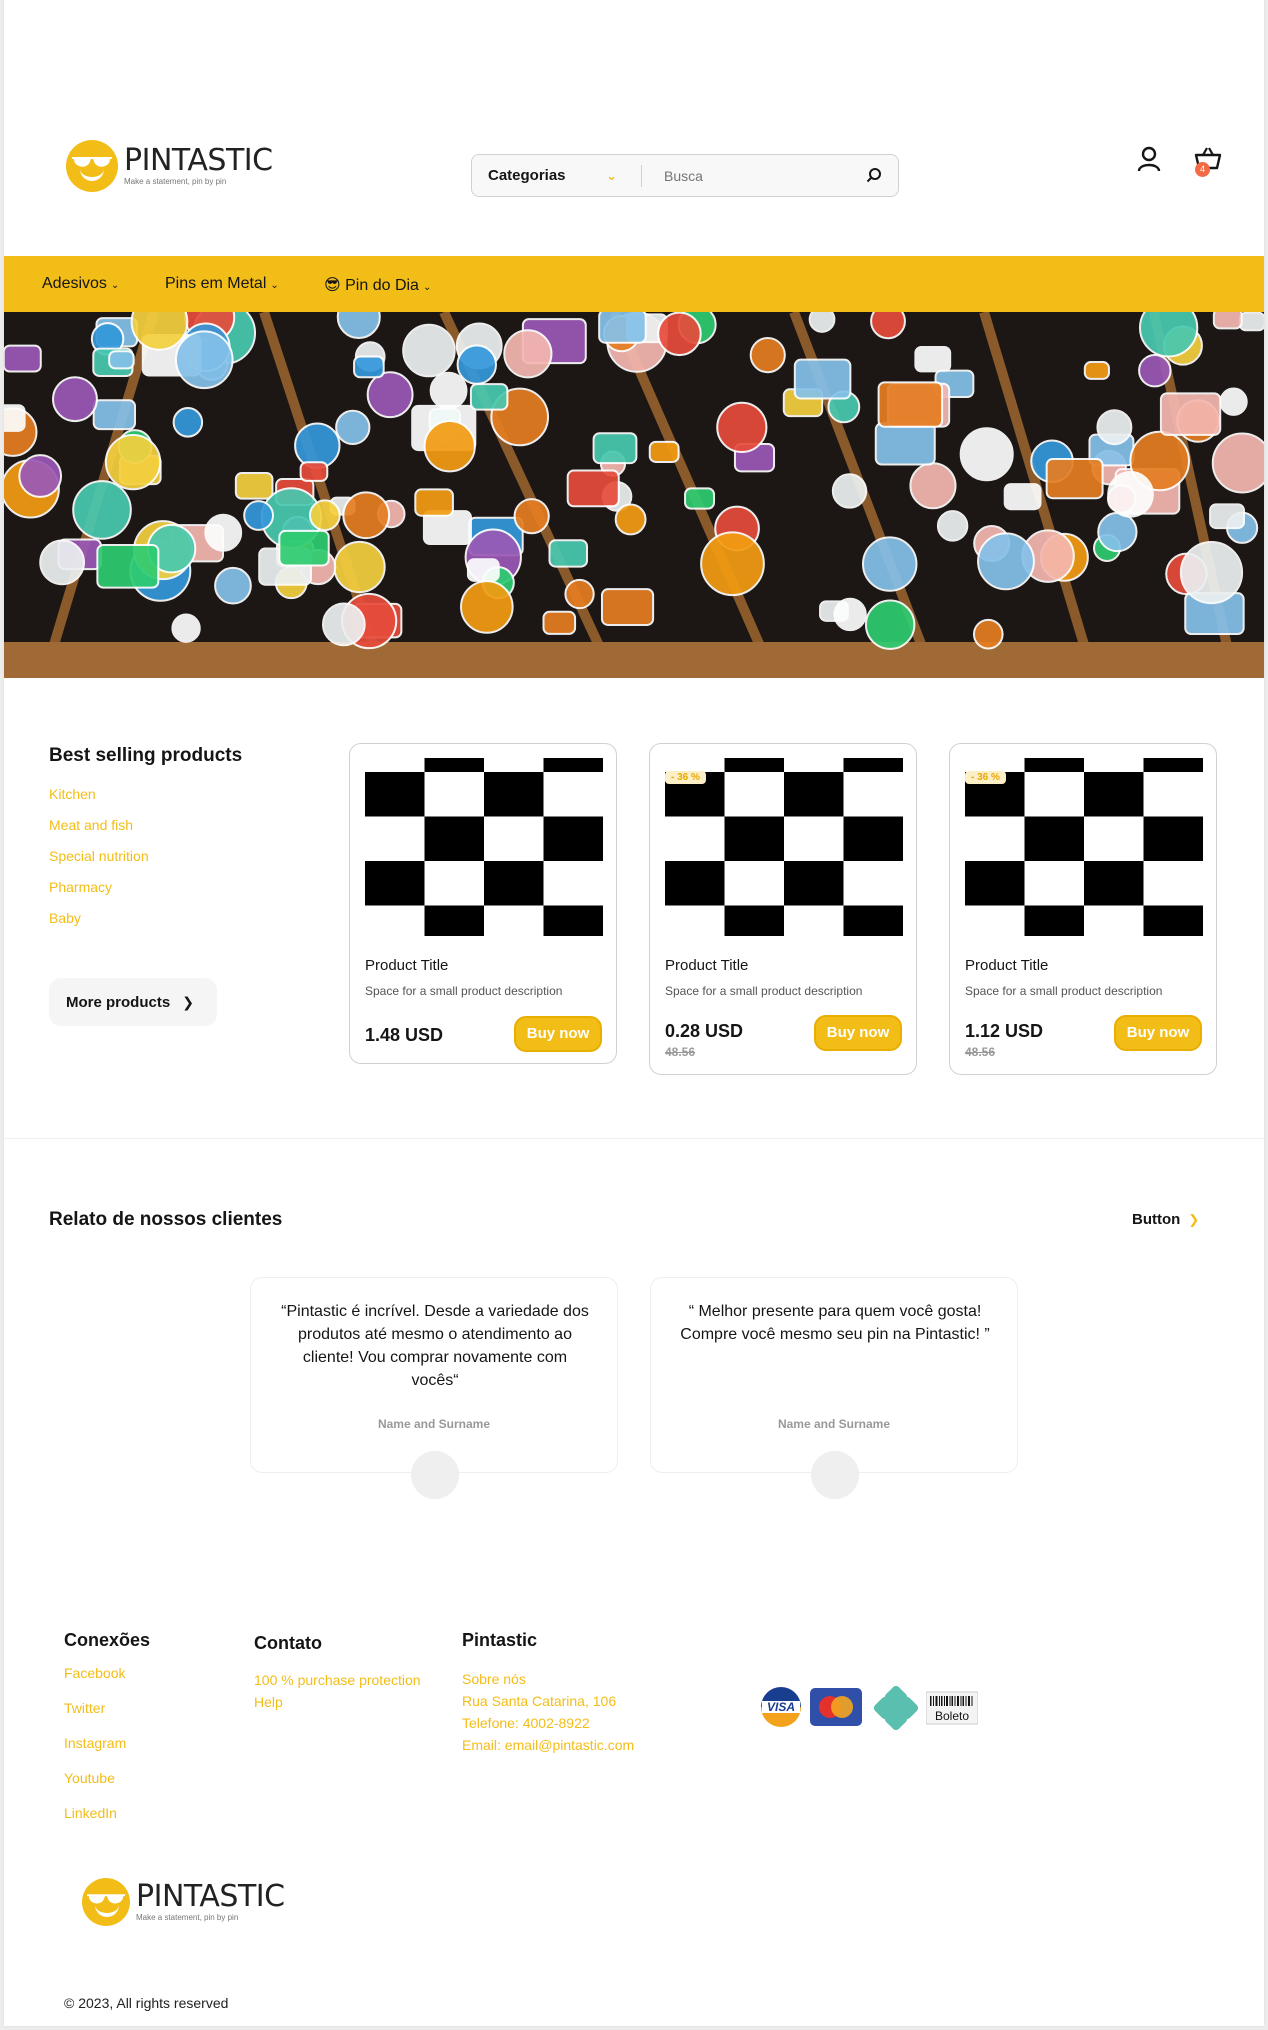  I want to click on footer-phone: Telefone: 4002-8922, so click(526, 1723).